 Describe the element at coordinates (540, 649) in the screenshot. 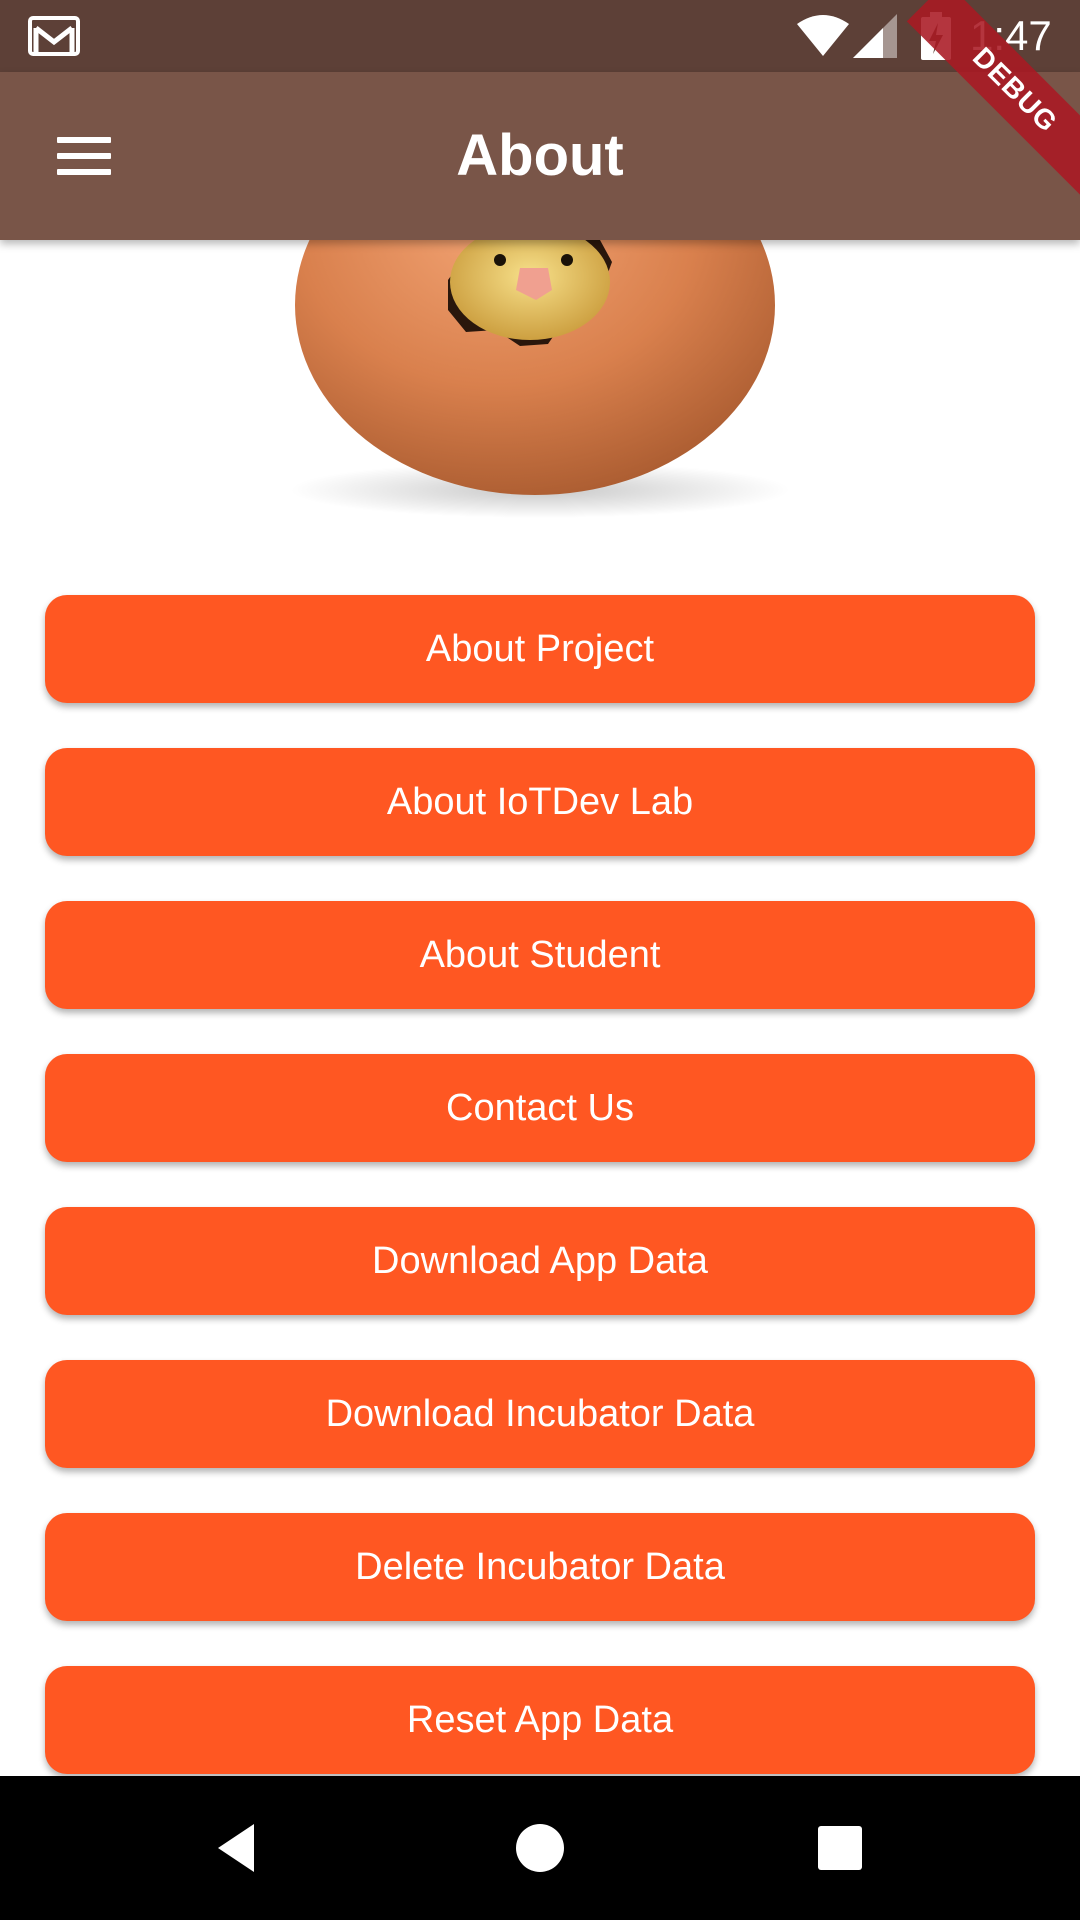

I see `about-project-button: About Project` at that location.